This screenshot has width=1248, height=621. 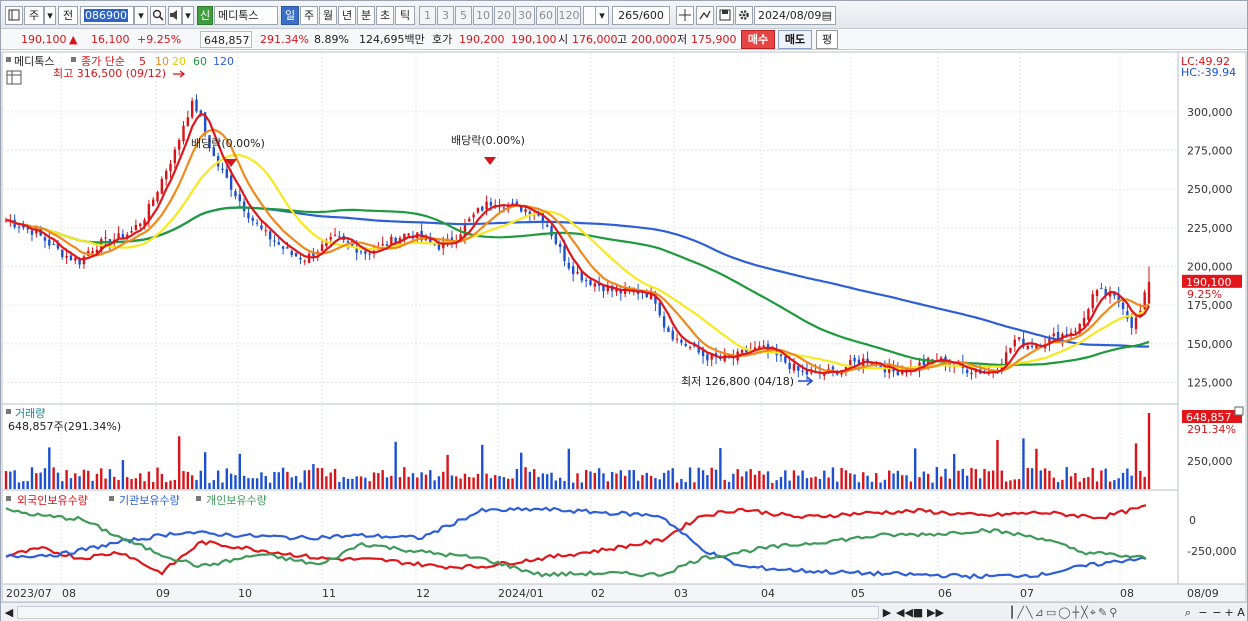 What do you see at coordinates (935, 612) in the screenshot?
I see `forward-icon: ▶▶` at bounding box center [935, 612].